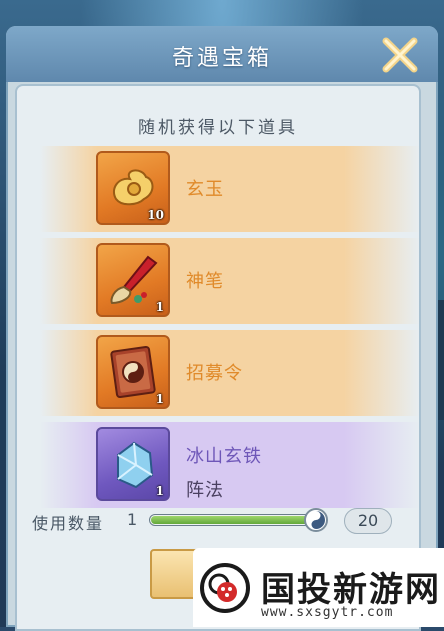  Describe the element at coordinates (224, 456) in the screenshot. I see `item-name: 冰山玄铁` at that location.